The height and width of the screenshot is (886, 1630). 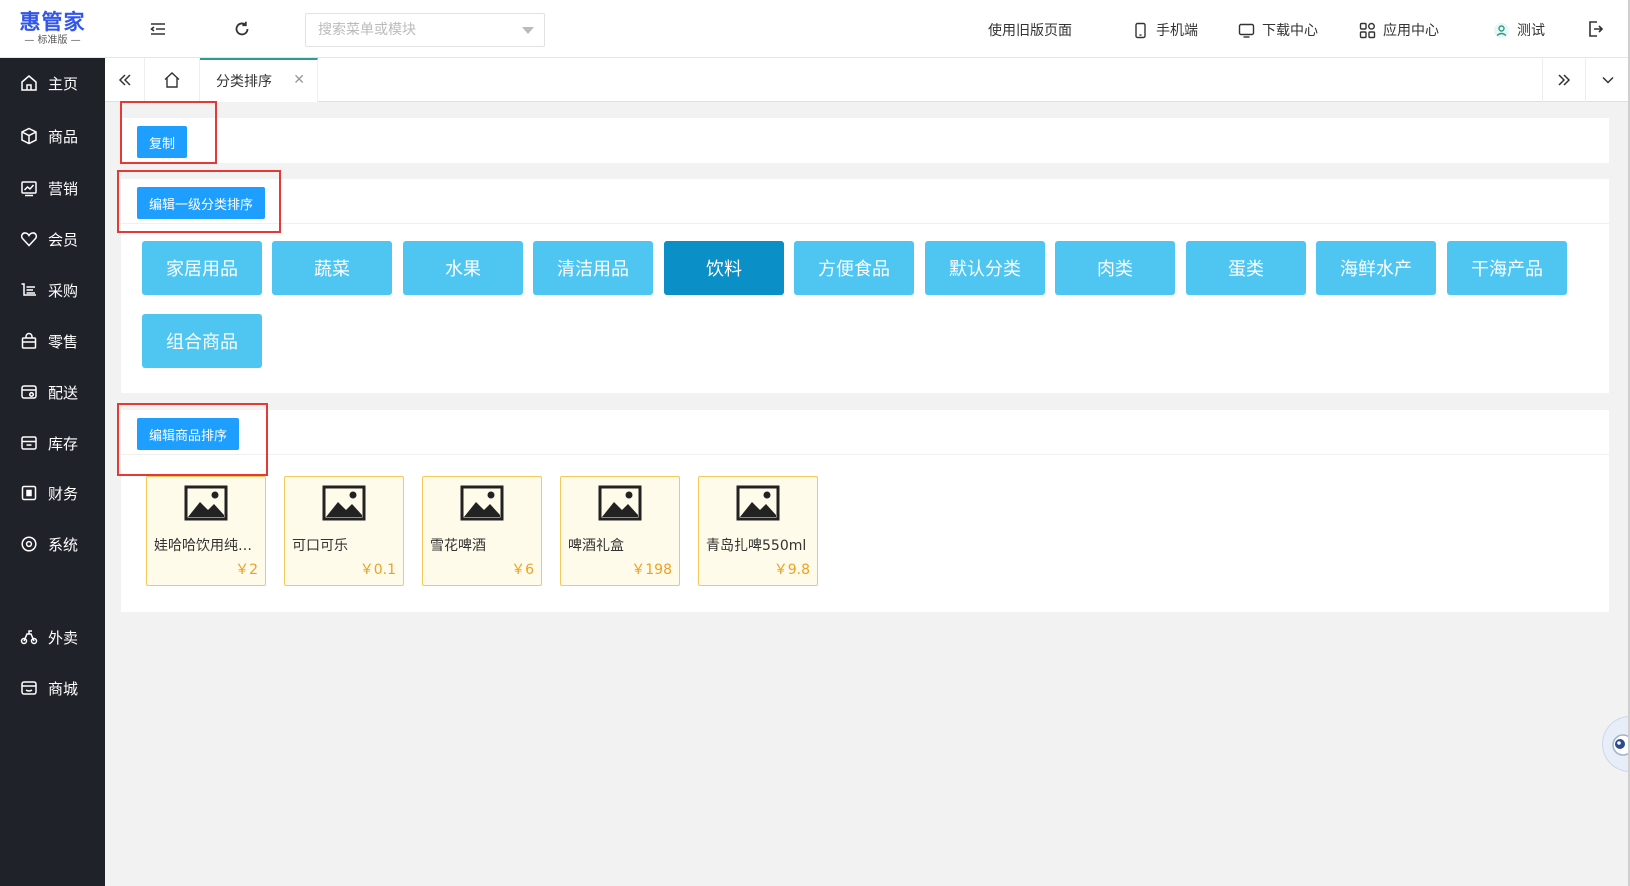 I want to click on logo-subtitle: — 标准版 —, so click(x=52, y=40).